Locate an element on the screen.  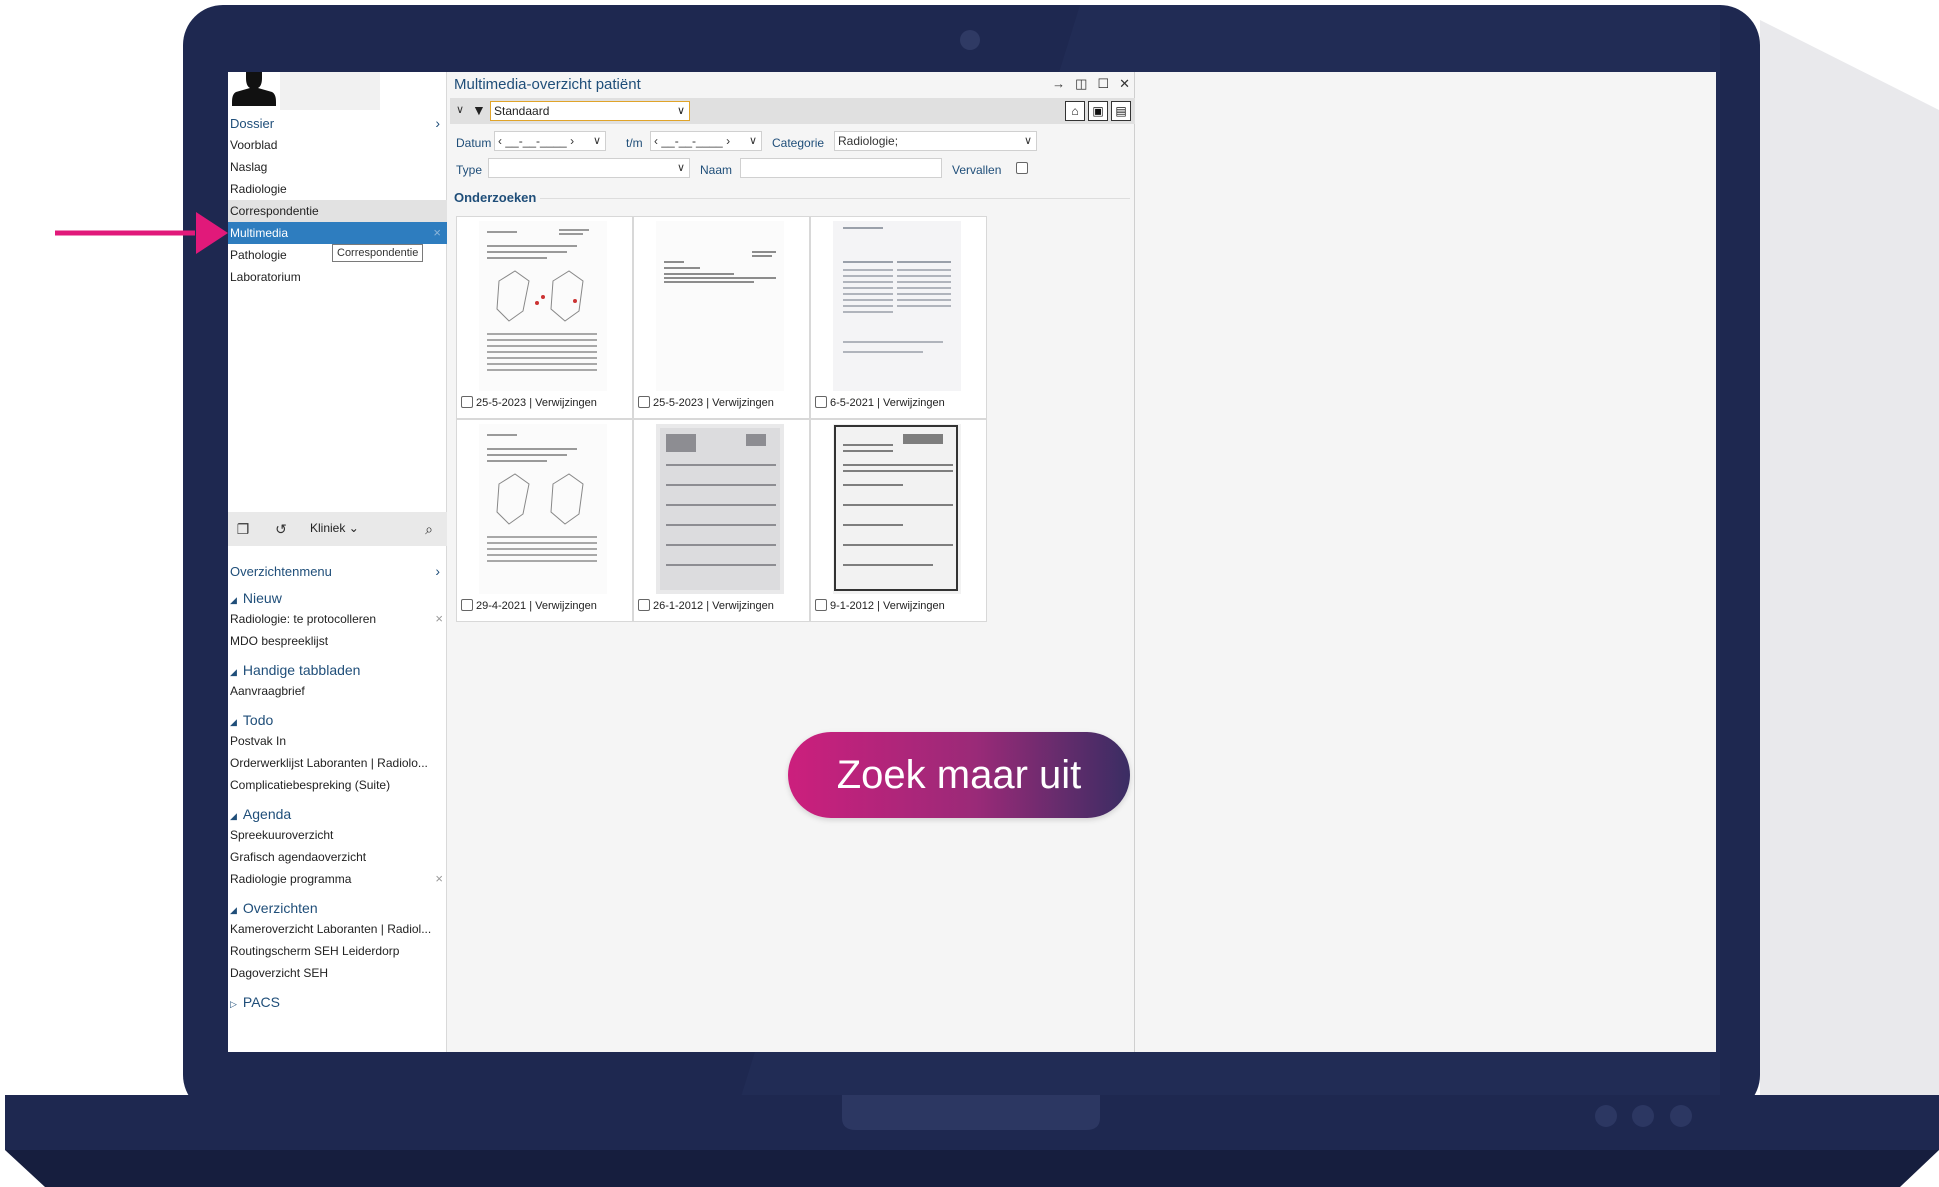
menu-item: Dagoverzicht SEH is located at coordinates (337, 973).